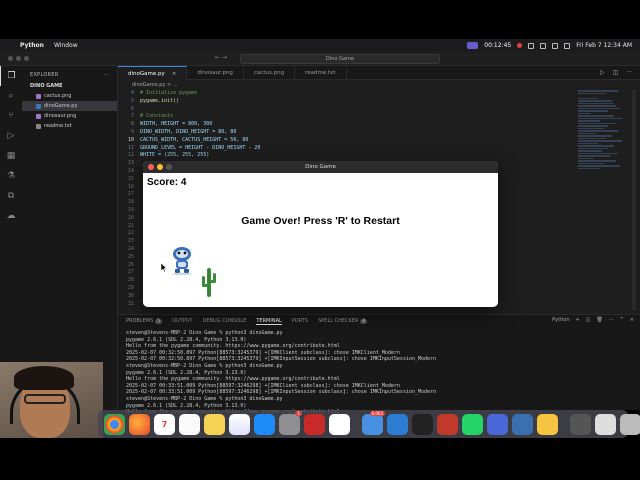 This screenshot has width=640, height=480. What do you see at coordinates (343, 321) in the screenshot?
I see `tab-spell-checker: SPELL CHECKER 8` at bounding box center [343, 321].